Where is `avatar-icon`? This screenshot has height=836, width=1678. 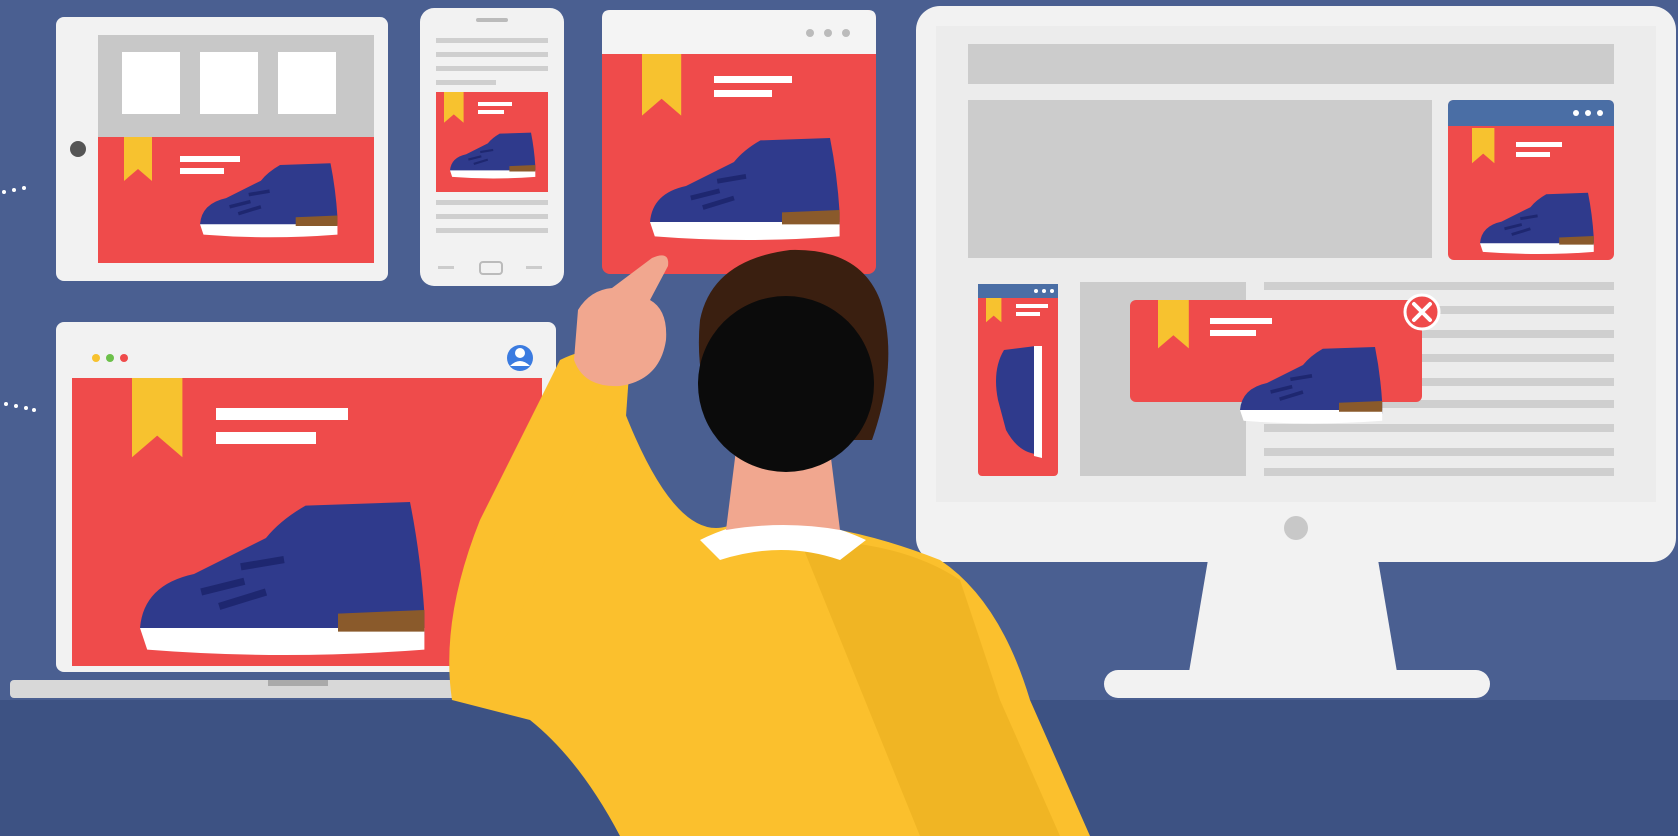 avatar-icon is located at coordinates (520, 358).